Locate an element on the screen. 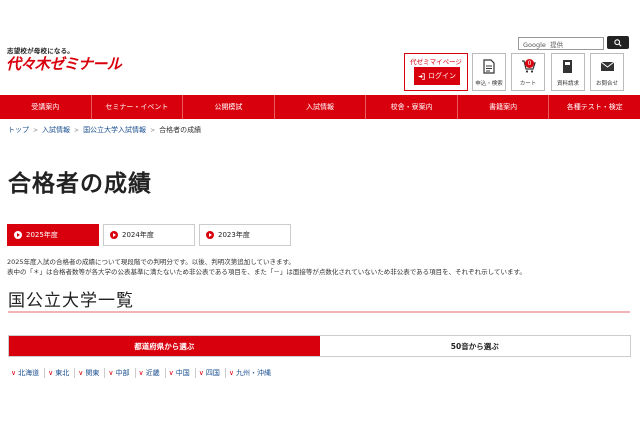 The width and height of the screenshot is (640, 426). selection-tabs: 都道府県から選ぶ 50音から選ぶ is located at coordinates (319, 346).